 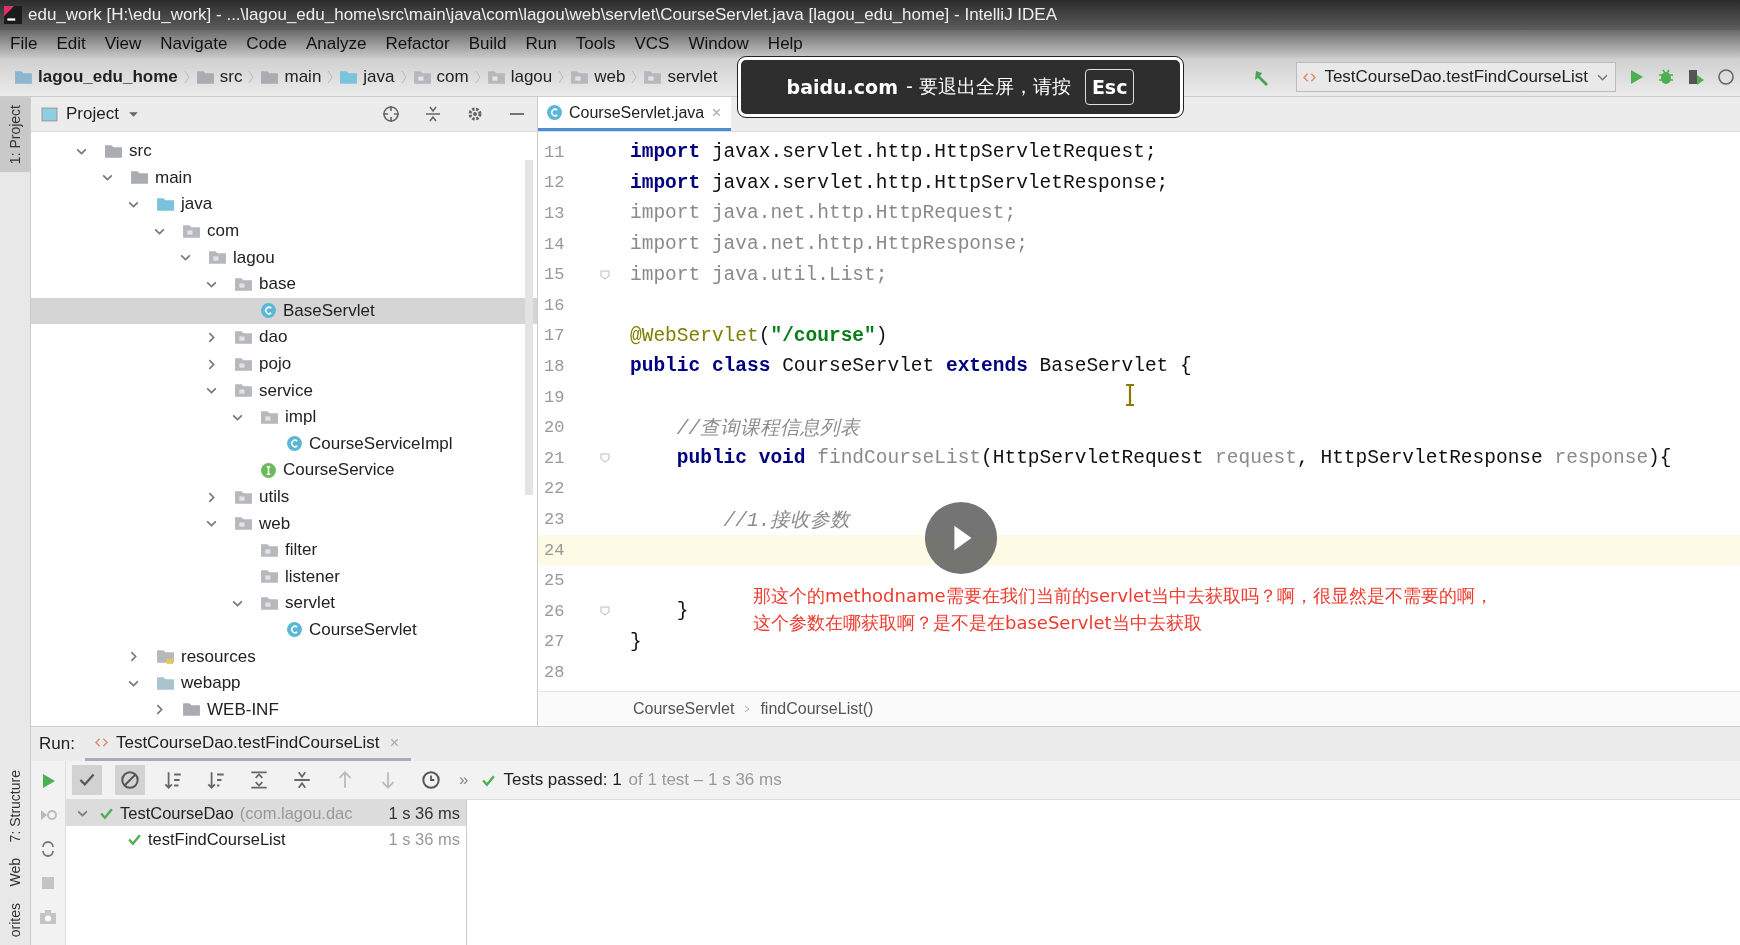 What do you see at coordinates (720, 44) in the screenshot?
I see `menu-item: Window` at bounding box center [720, 44].